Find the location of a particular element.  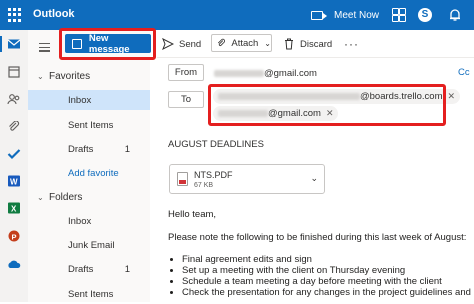

folders-label: Folders is located at coordinates (66, 197).